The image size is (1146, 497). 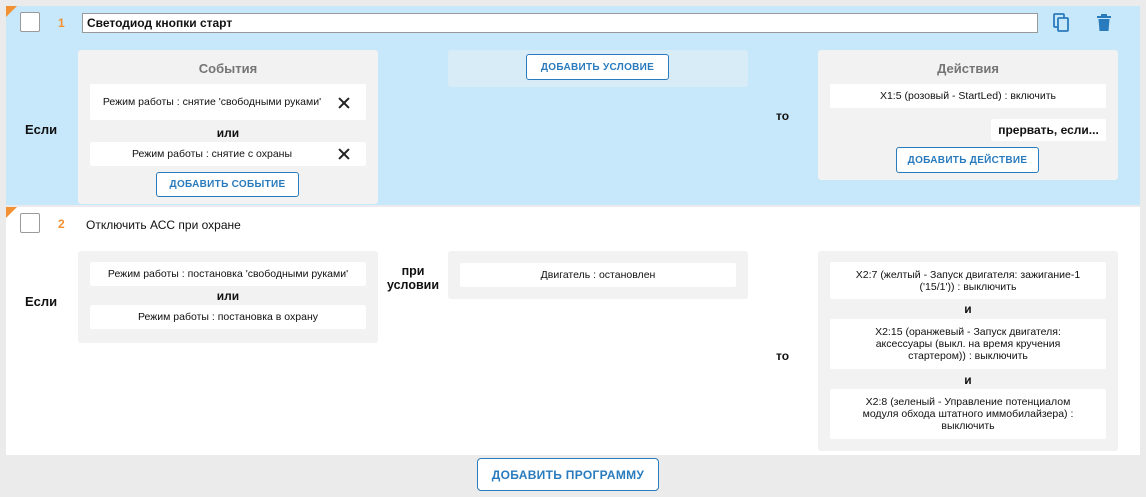 I want to click on condition-text: Двигатель : остановлен, so click(x=598, y=275).